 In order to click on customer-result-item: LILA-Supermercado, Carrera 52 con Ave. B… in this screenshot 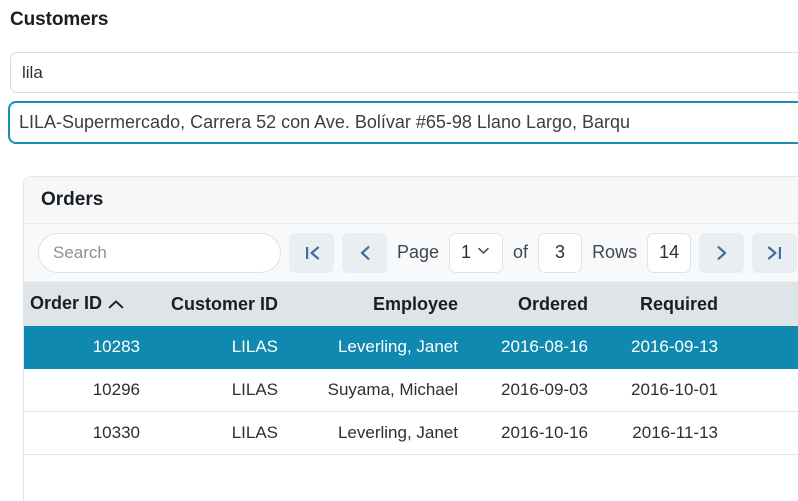, I will do `click(403, 122)`.